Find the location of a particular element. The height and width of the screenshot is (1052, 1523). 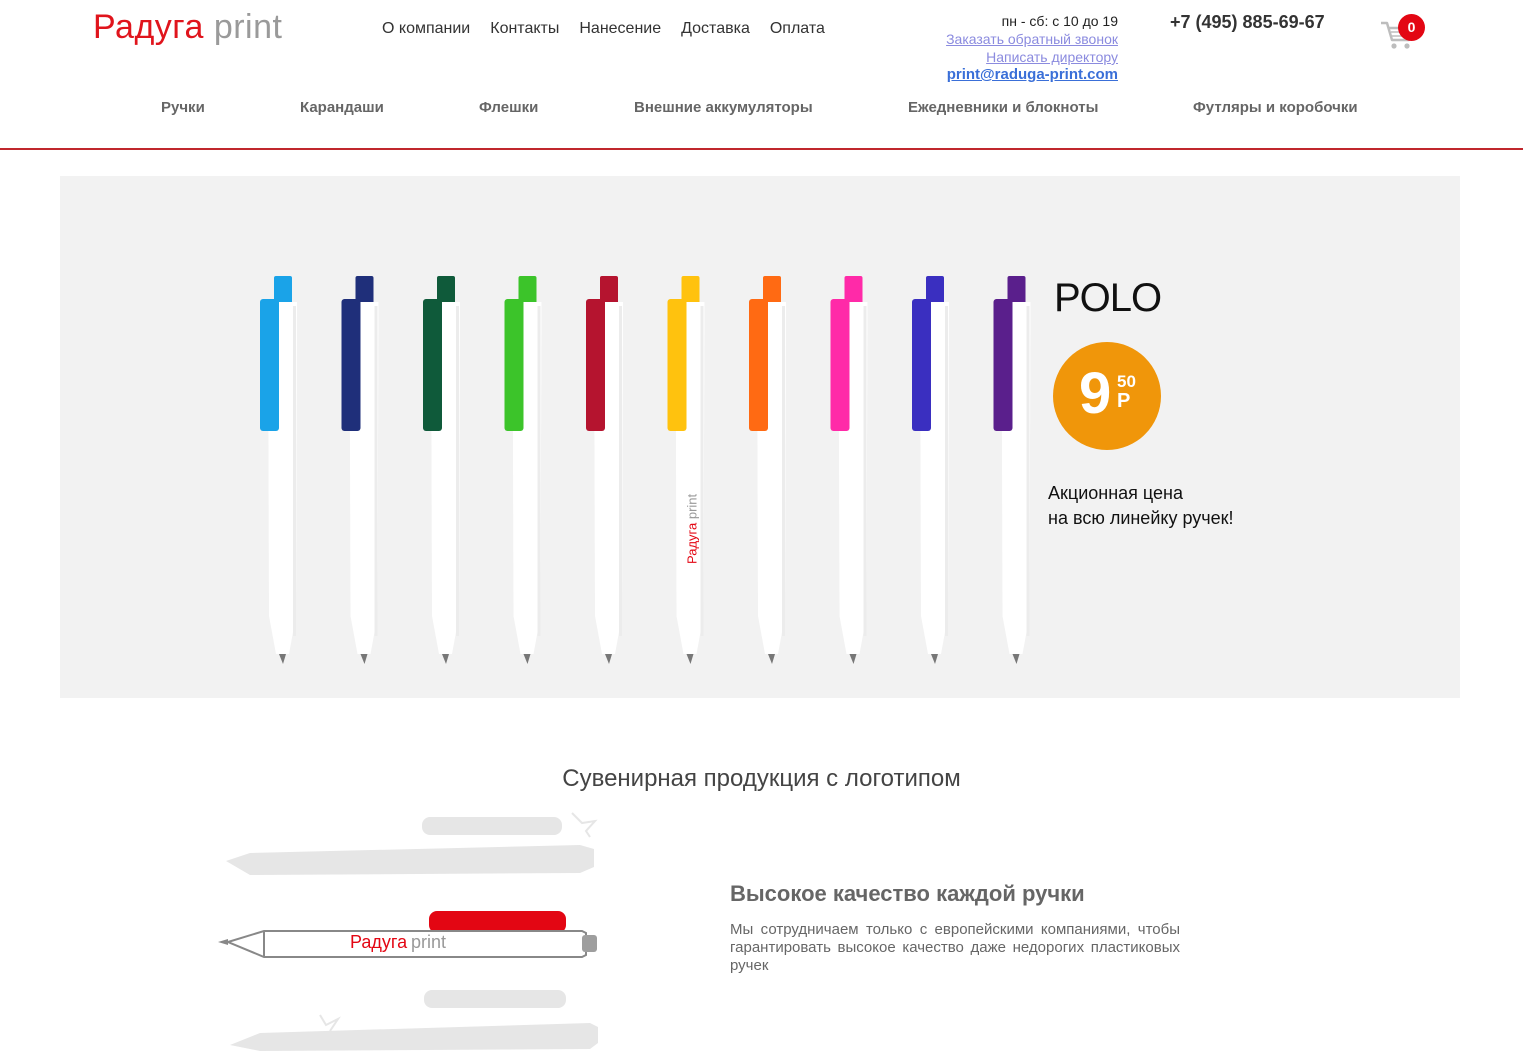

category-power-banks: Внешние аккумуляторы is located at coordinates (723, 107).